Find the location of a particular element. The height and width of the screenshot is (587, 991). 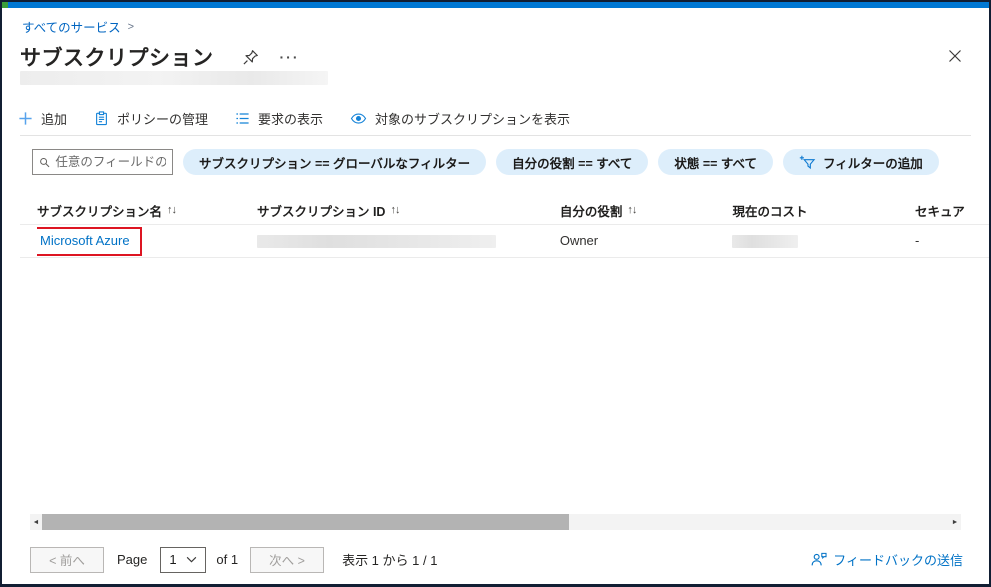

search-input is located at coordinates (110, 162).